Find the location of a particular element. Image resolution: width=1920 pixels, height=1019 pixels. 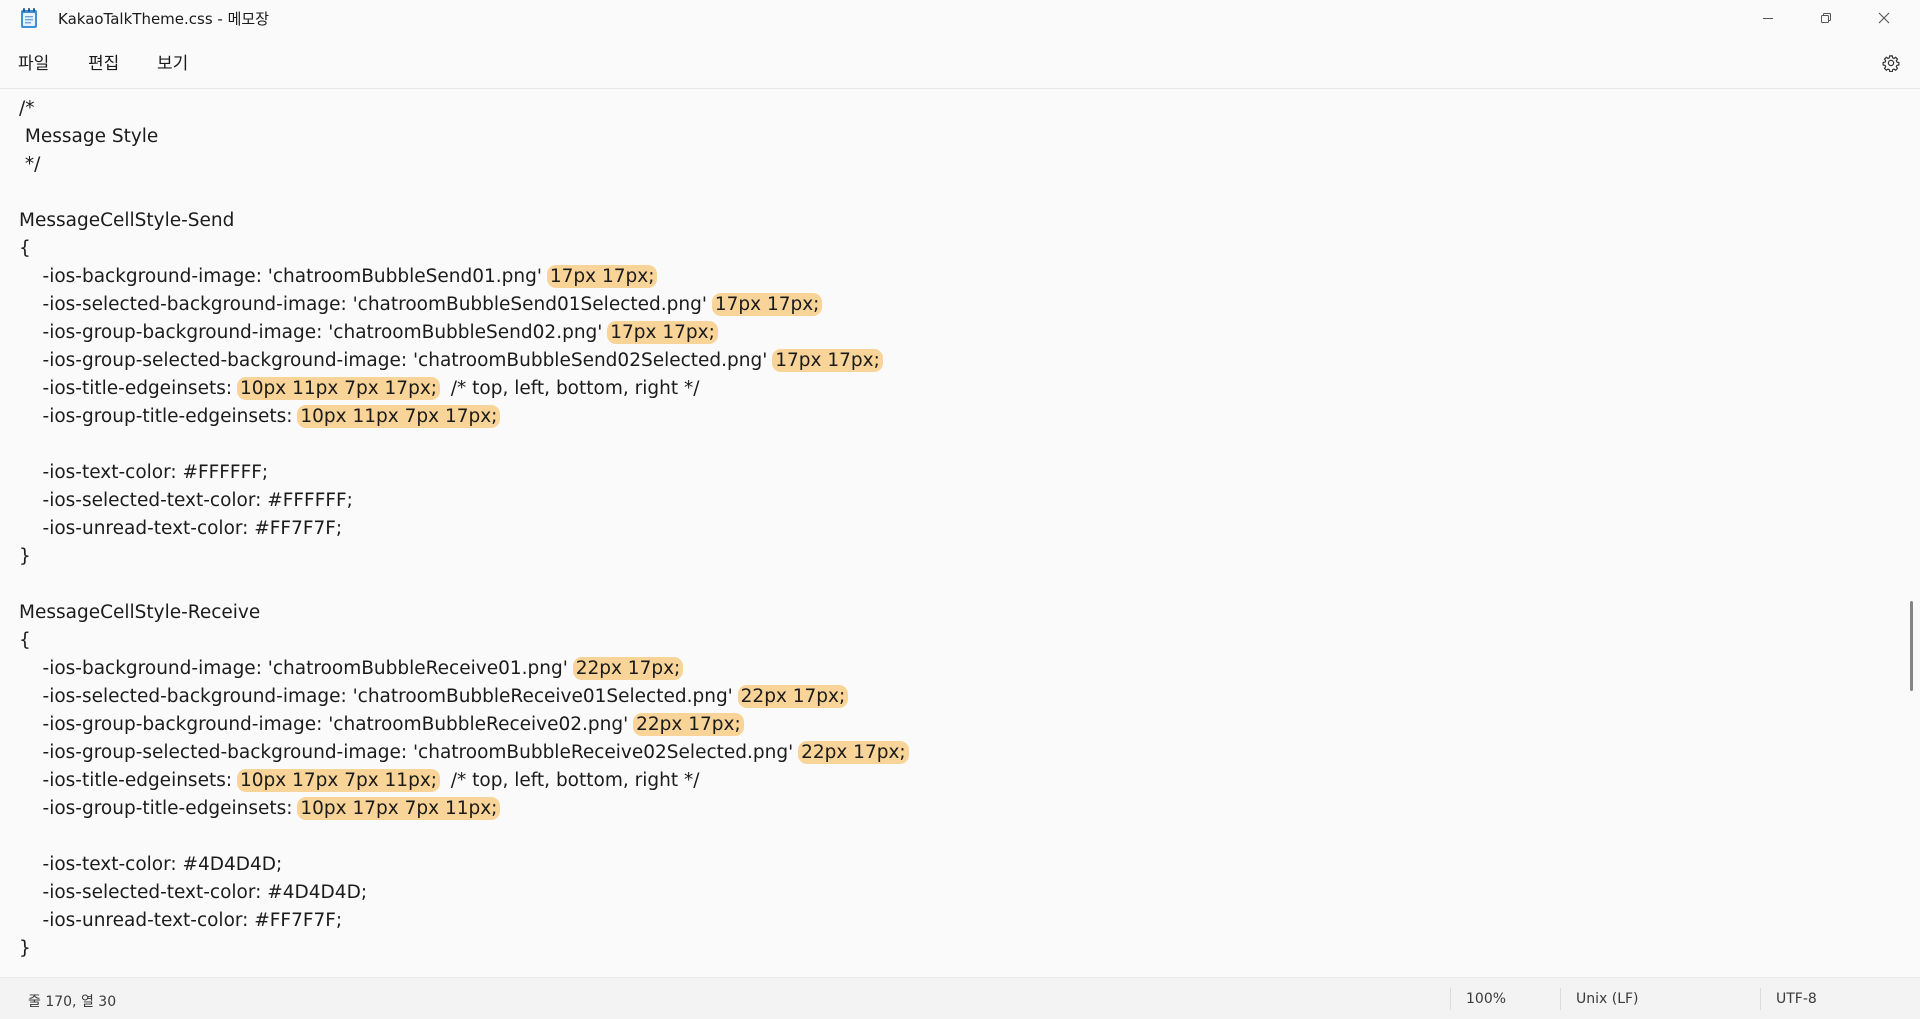

menu-view: 보기 is located at coordinates (172, 64).